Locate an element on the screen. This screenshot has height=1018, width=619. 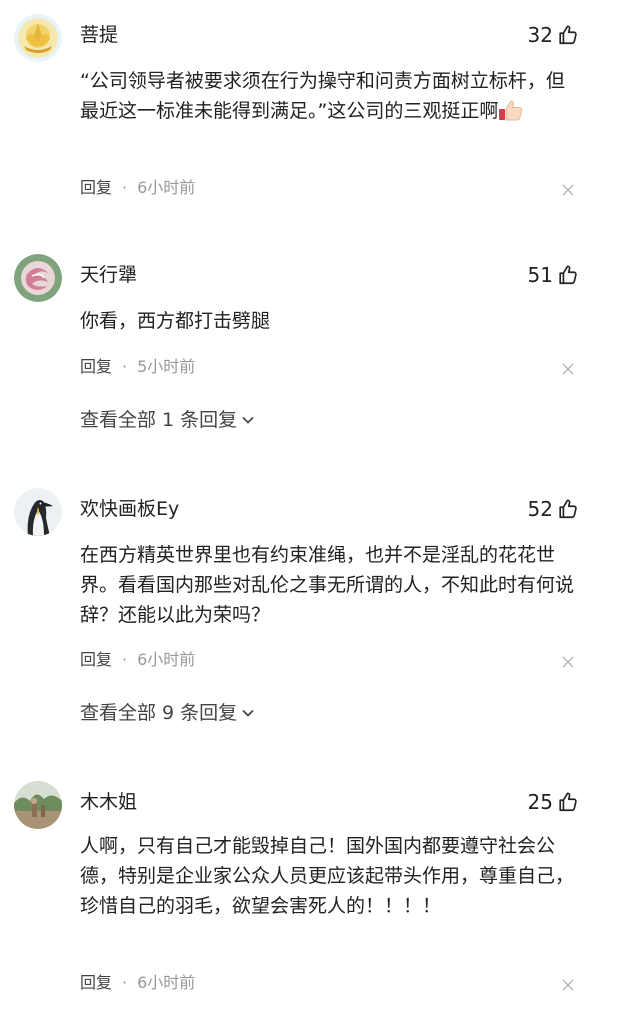
thumbs-up-emoji-icon is located at coordinates (511, 110).